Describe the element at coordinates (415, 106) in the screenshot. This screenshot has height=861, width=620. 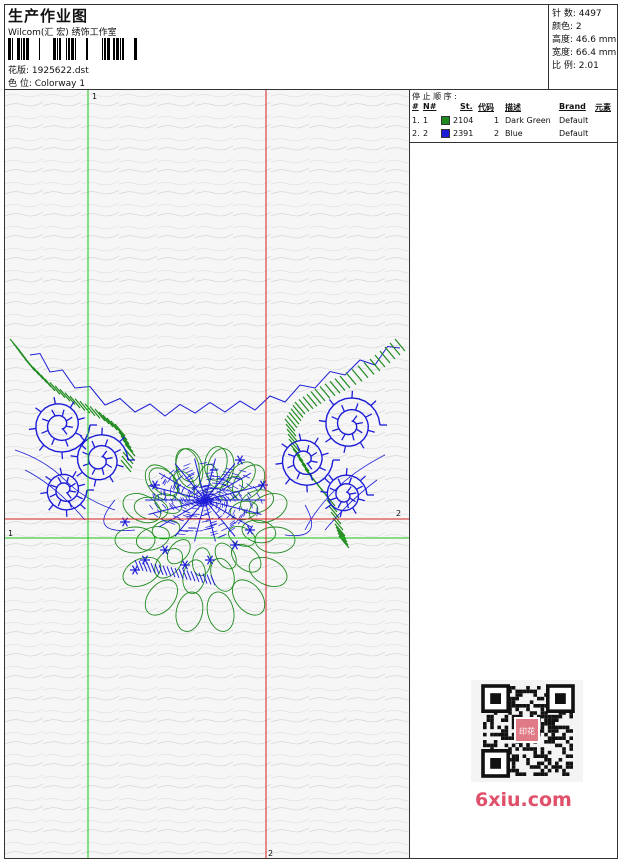
I see `col-header-num: #` at that location.